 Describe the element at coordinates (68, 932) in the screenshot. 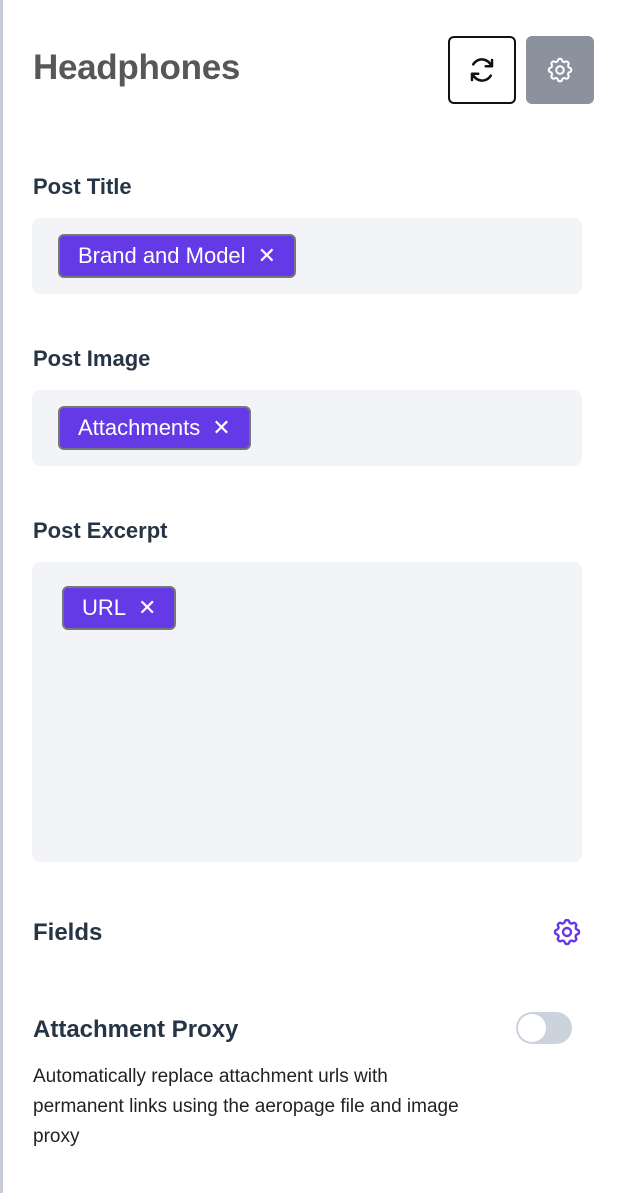

I see `fields-label: Fields` at that location.